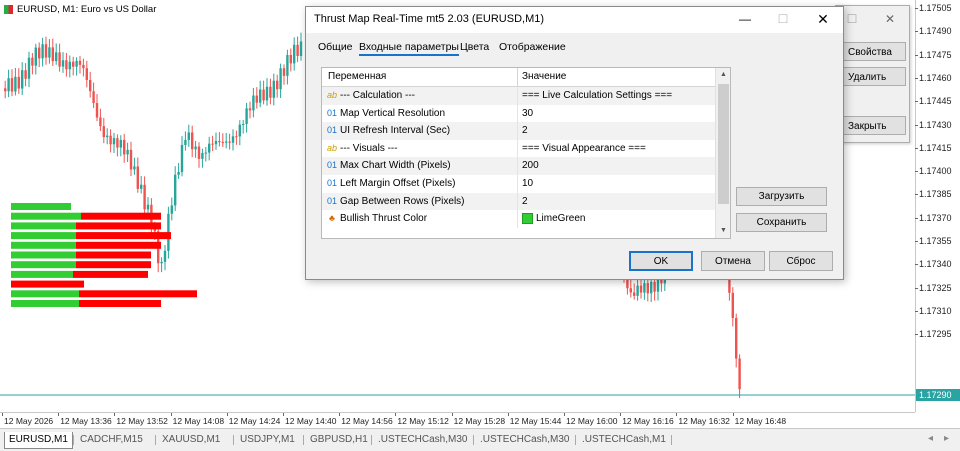 The image size is (960, 451). Describe the element at coordinates (873, 51) in the screenshot. I see `properties-button: Свойства` at that location.